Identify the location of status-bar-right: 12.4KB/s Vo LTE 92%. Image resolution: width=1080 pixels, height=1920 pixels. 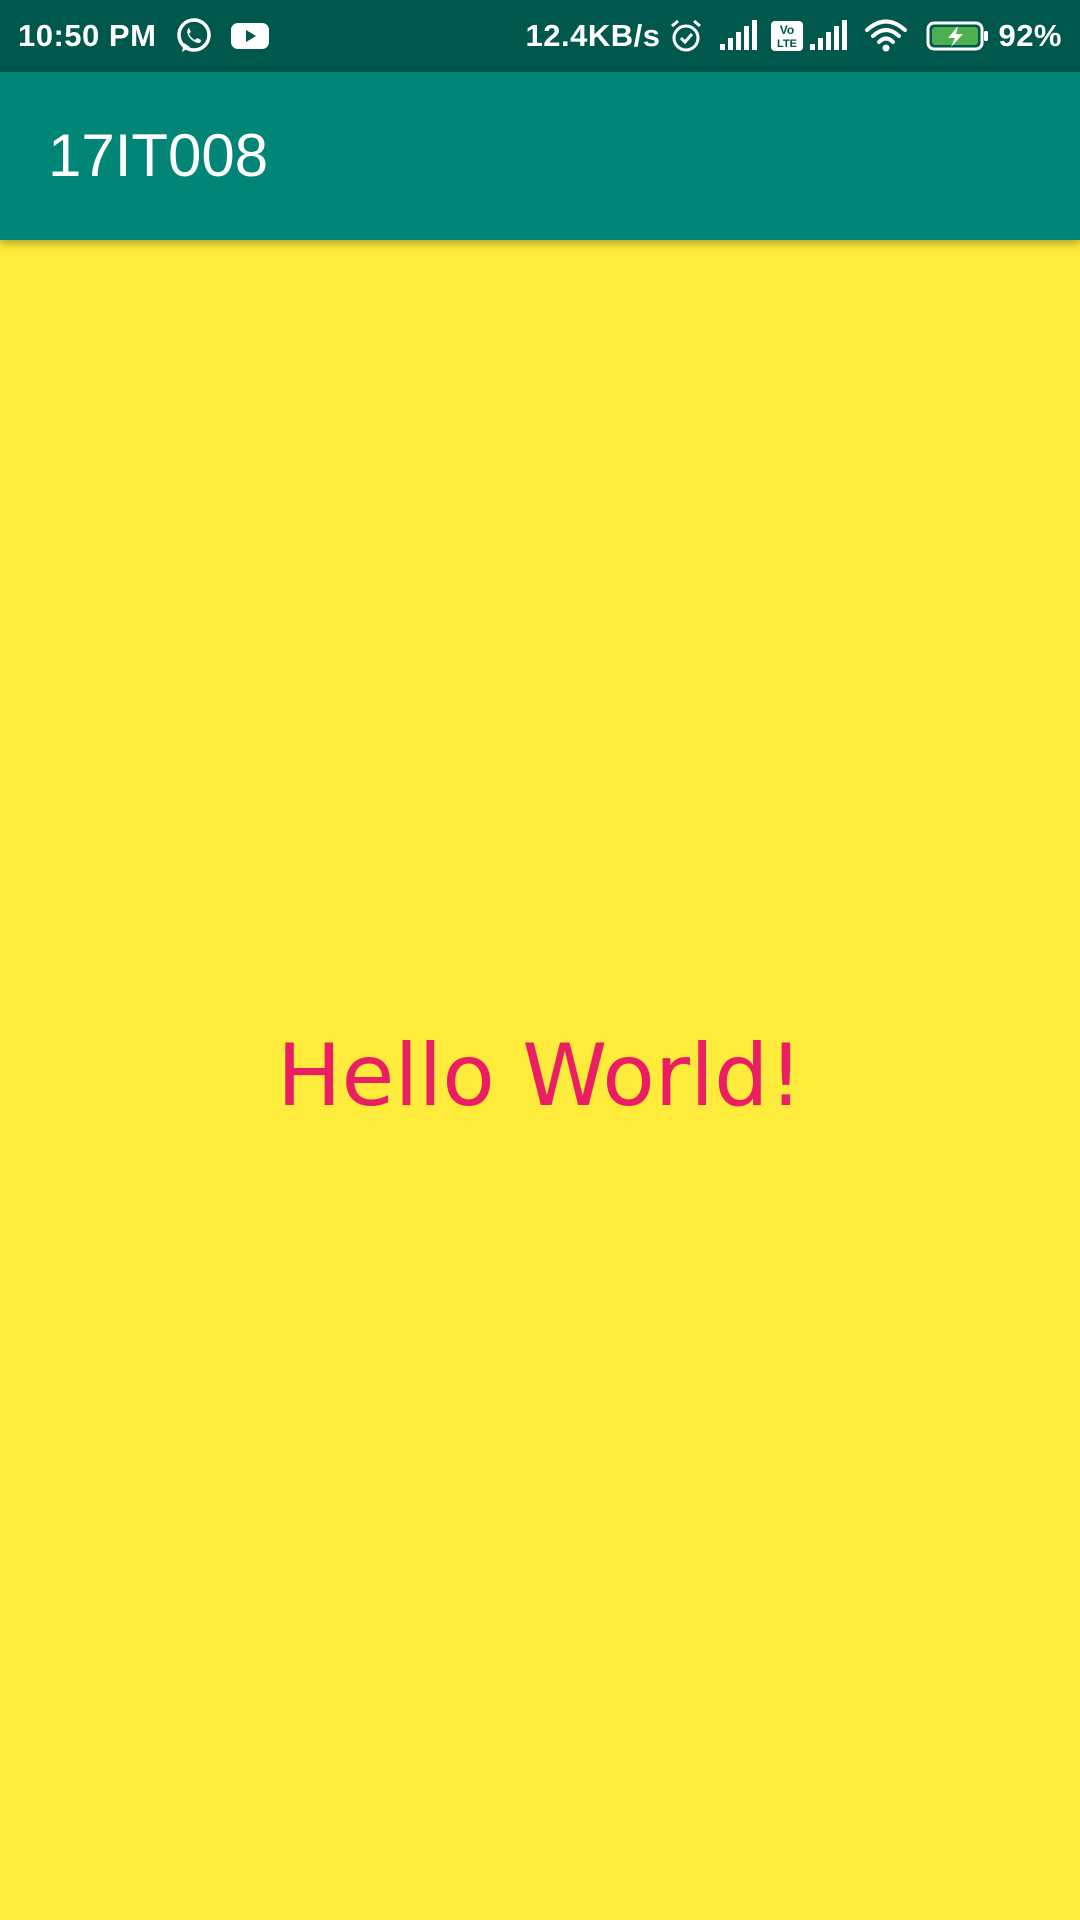
(793, 36).